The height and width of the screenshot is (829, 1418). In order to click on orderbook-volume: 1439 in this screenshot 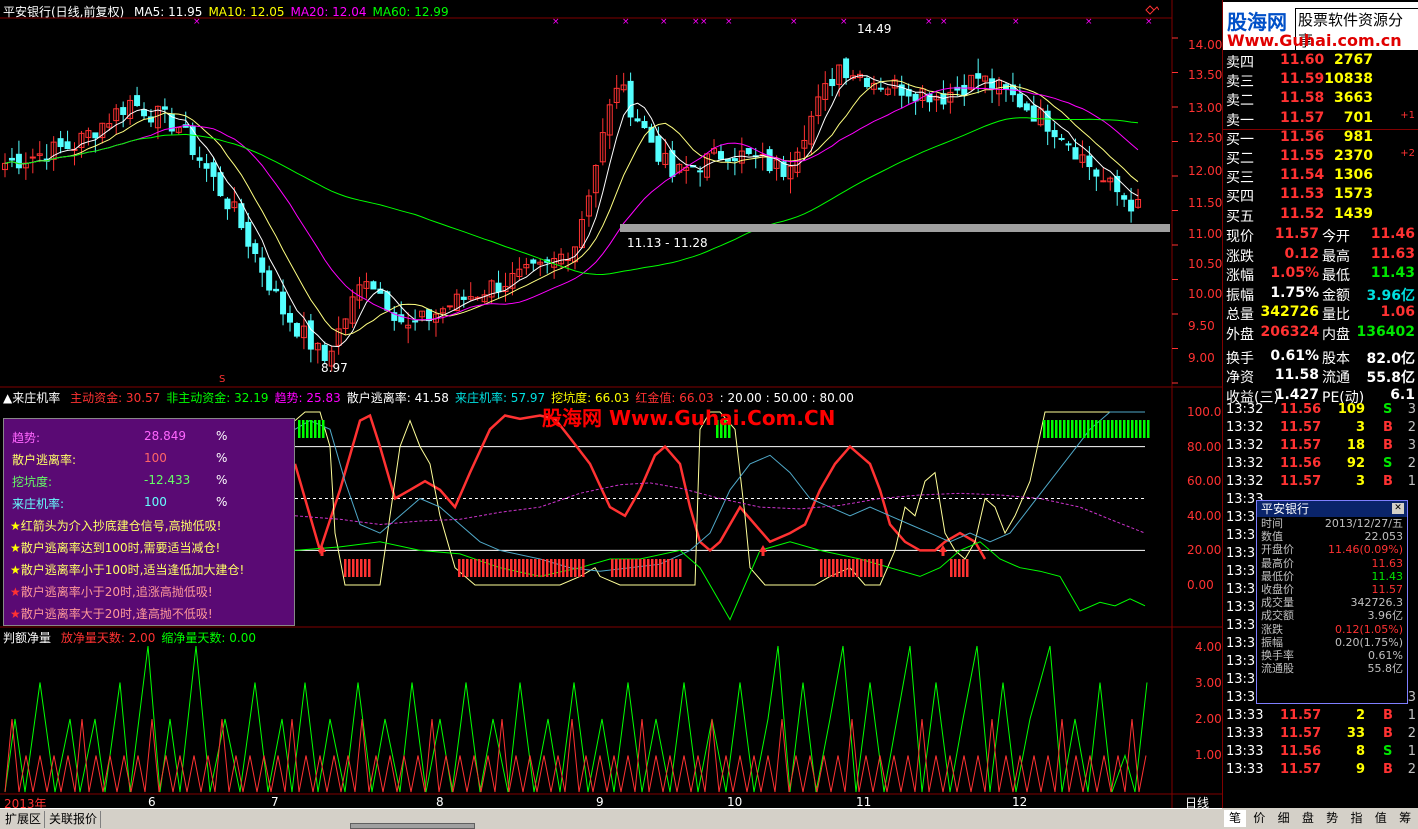, I will do `click(1353, 213)`.